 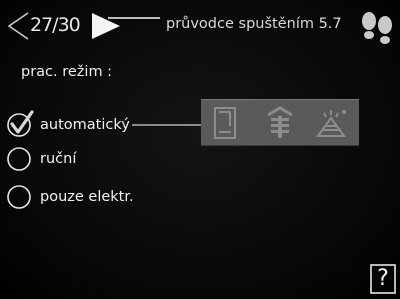 What do you see at coordinates (87, 197) in the screenshot?
I see `option-electric-only-label: pouze elektr.` at bounding box center [87, 197].